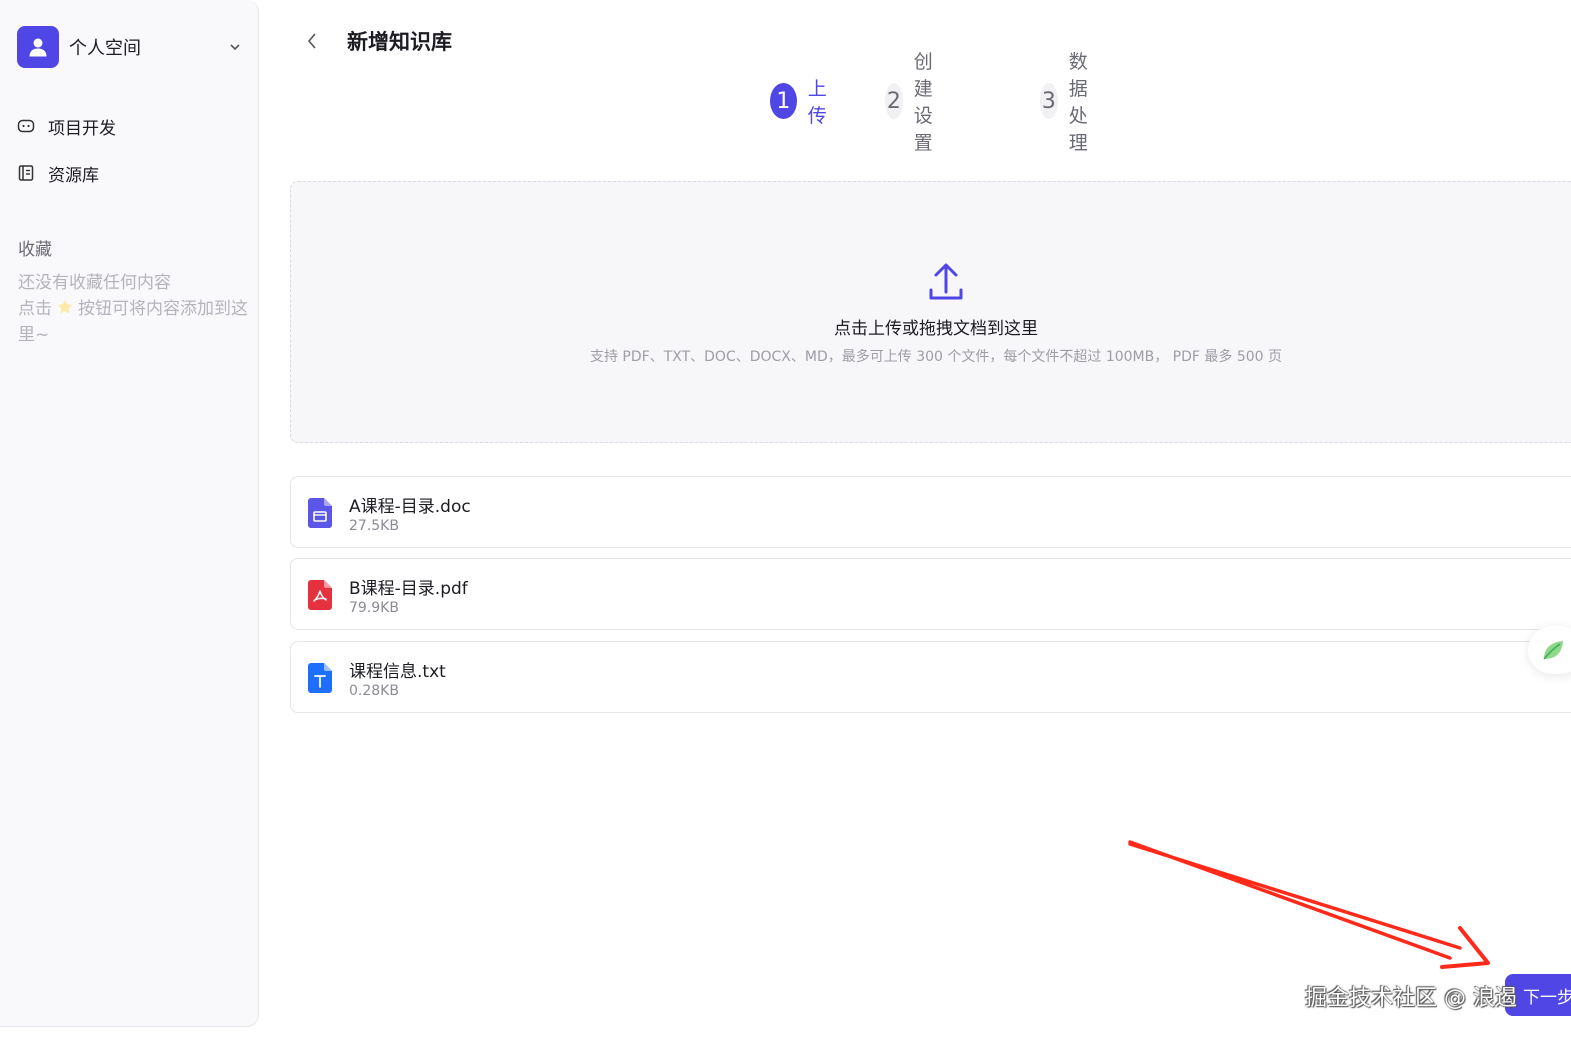 The width and height of the screenshot is (1571, 1039). Describe the element at coordinates (817, 102) in the screenshot. I see `step-label: 上传` at that location.